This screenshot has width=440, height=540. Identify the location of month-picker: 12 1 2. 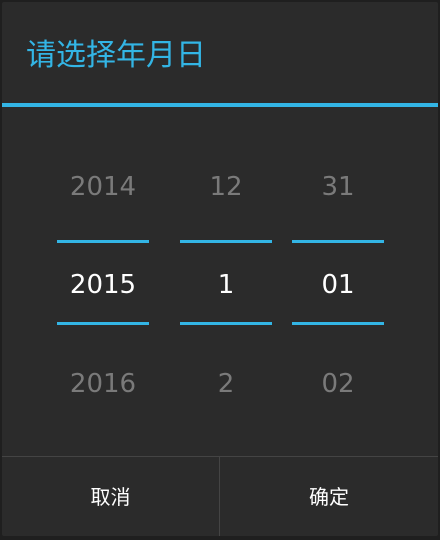
(226, 282).